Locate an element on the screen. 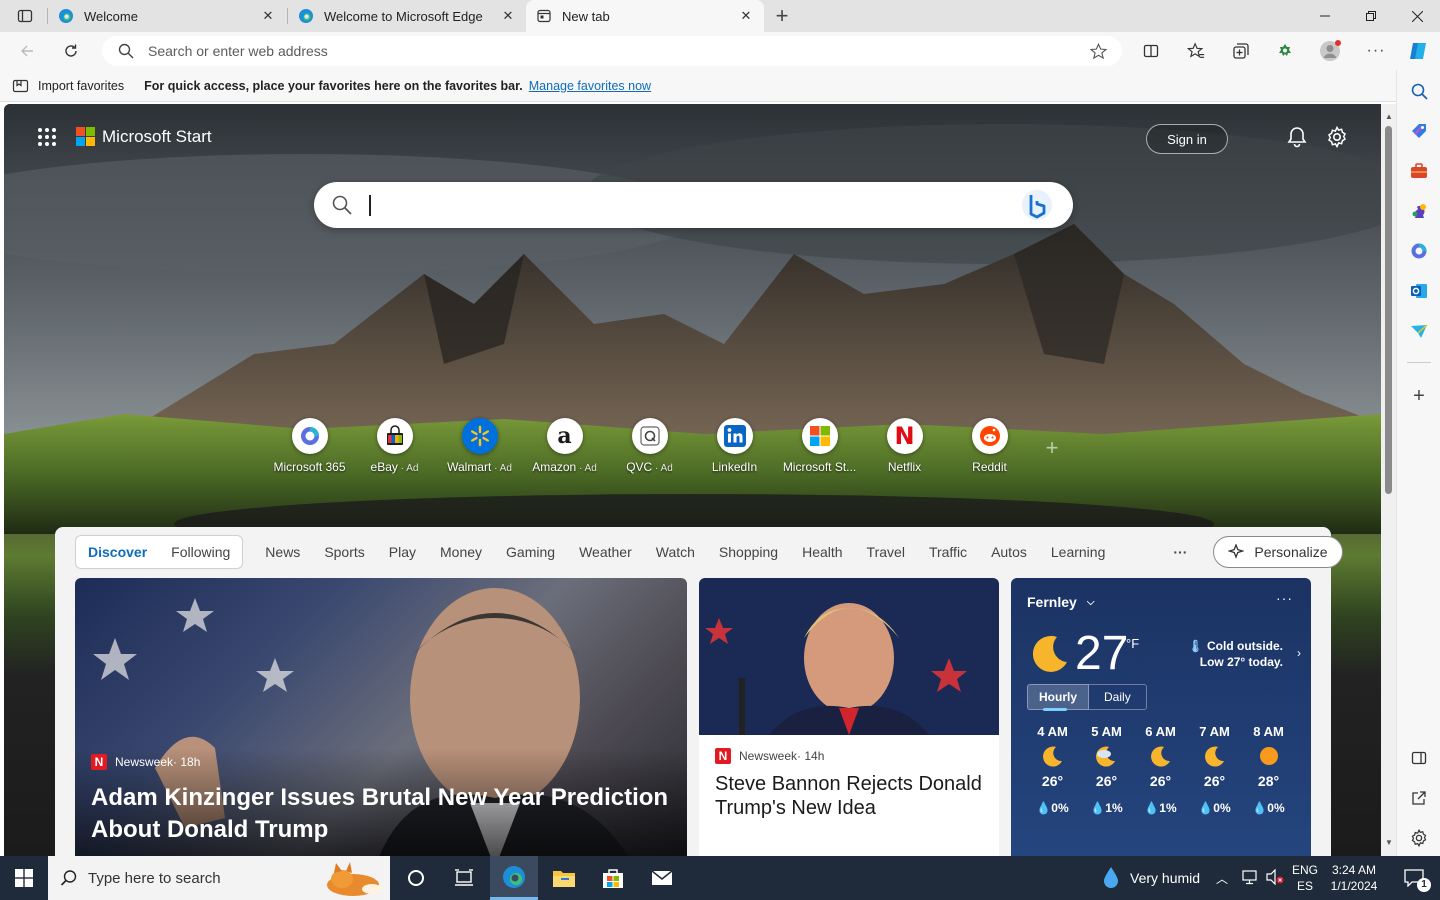  personalize-button: Personalize is located at coordinates (1278, 552).